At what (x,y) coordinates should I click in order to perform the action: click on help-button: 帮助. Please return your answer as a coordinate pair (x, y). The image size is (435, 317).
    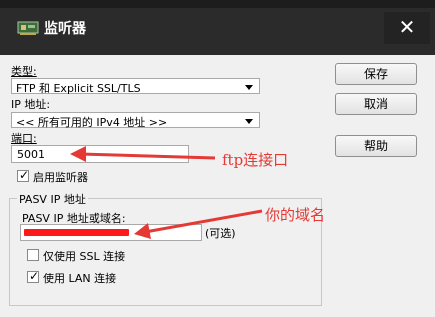
    Looking at the image, I should click on (376, 146).